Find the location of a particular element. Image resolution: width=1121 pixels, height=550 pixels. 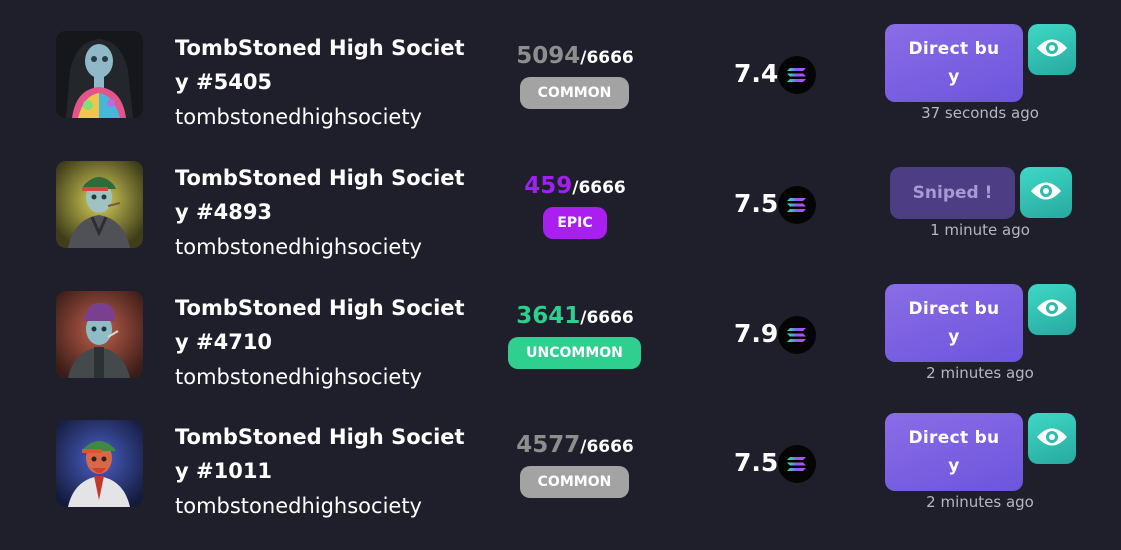

price: 7.9 is located at coordinates (756, 333).